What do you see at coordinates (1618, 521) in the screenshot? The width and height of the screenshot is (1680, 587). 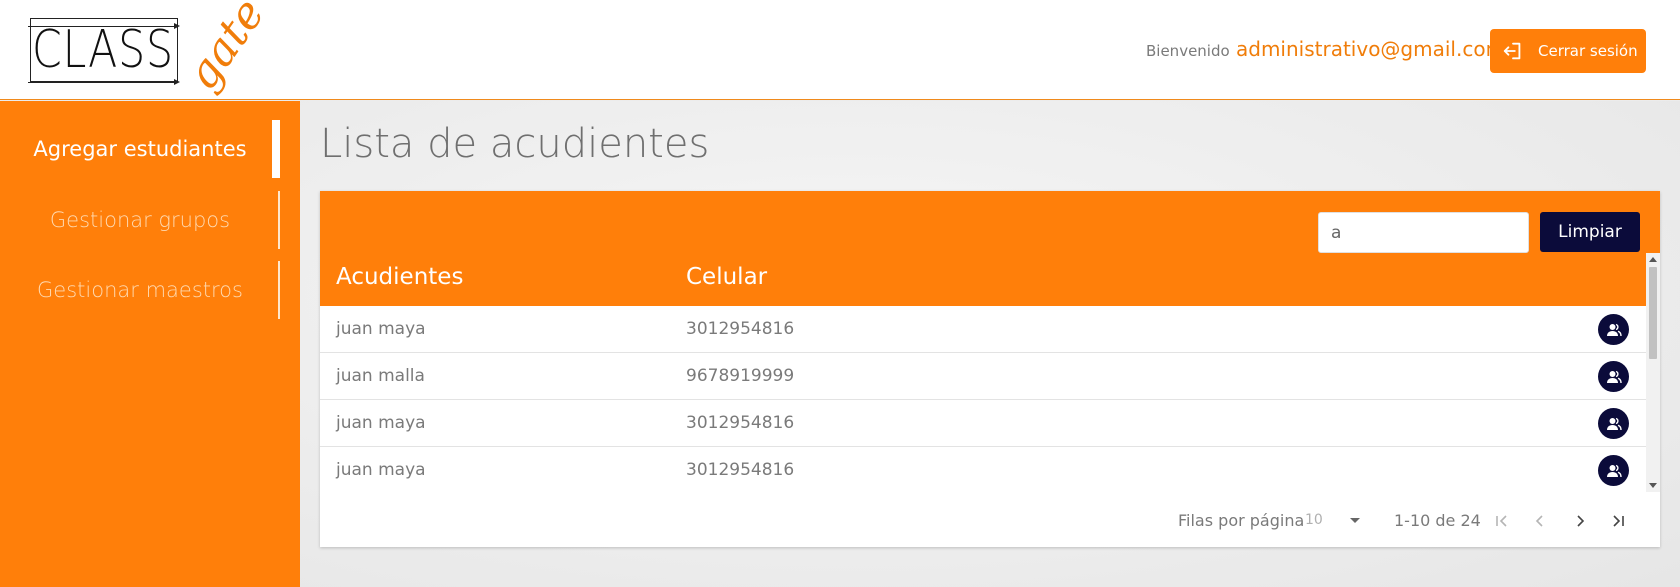 I see `last-page-icon` at bounding box center [1618, 521].